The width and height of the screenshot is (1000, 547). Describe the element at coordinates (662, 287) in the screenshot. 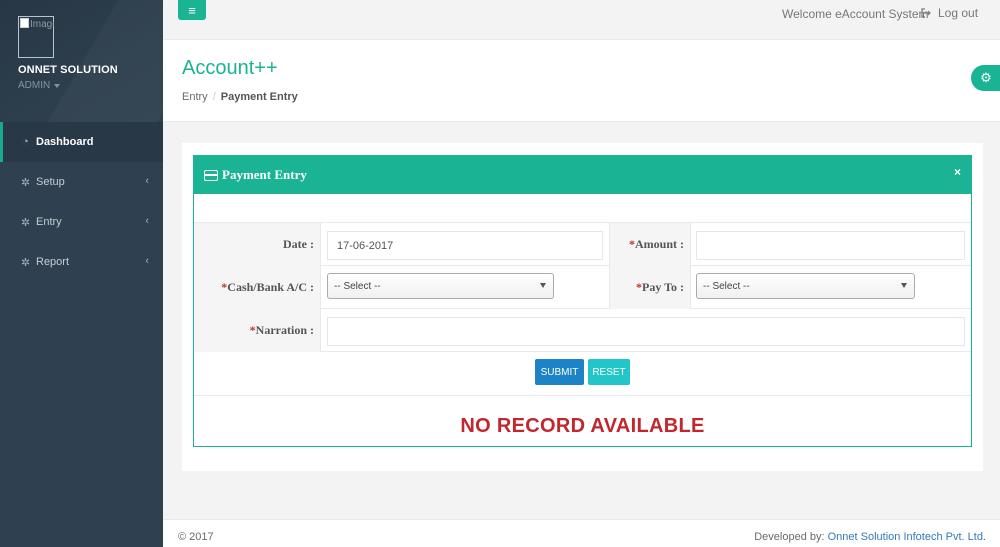

I see `payto-label-text: Pay To :` at that location.